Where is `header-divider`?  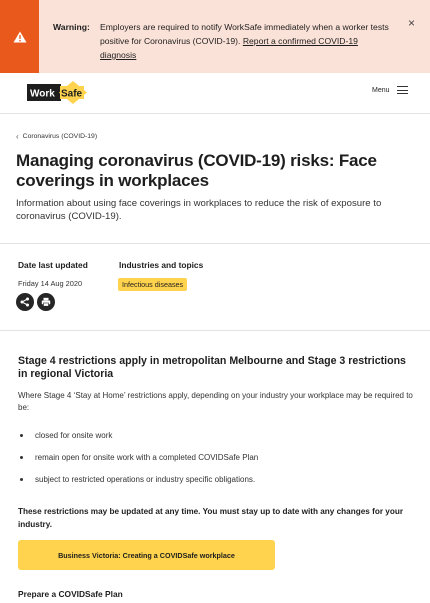
header-divider is located at coordinates (215, 113).